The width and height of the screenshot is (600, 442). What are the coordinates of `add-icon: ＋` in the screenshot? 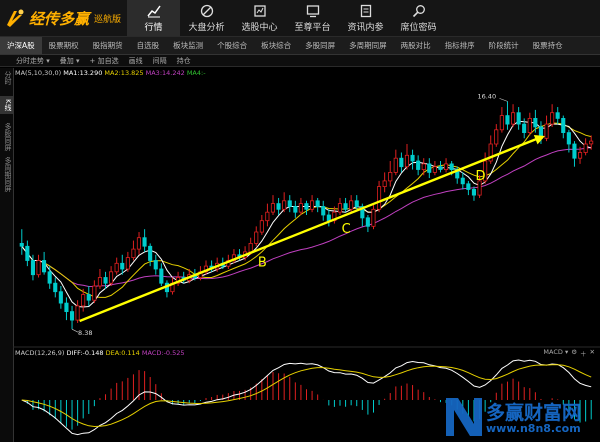 It's located at (583, 353).